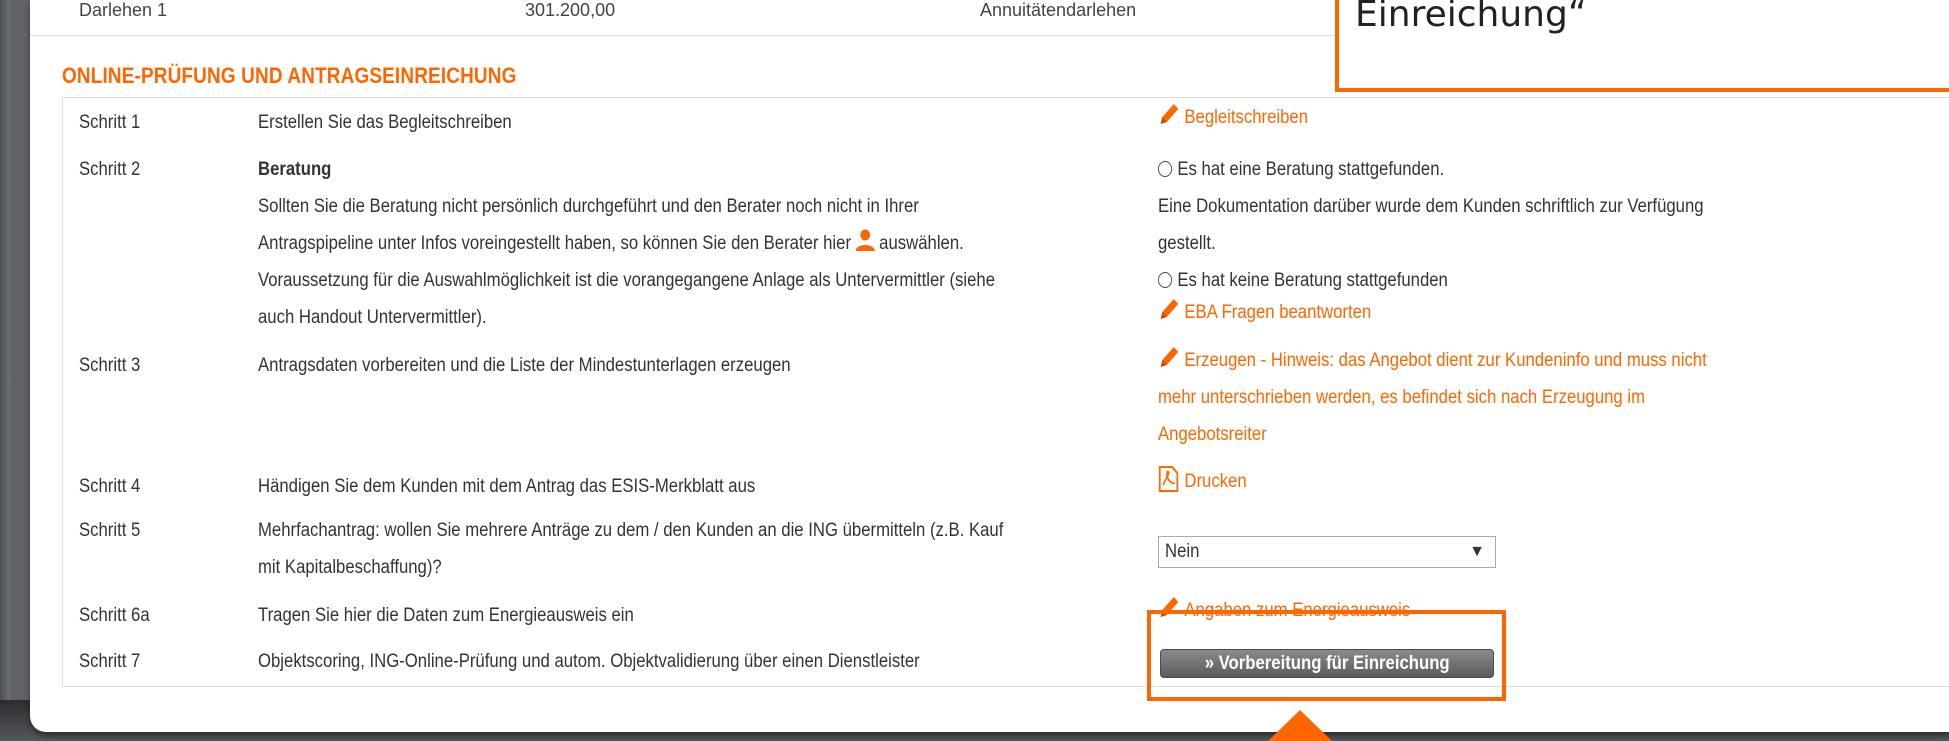 The width and height of the screenshot is (1949, 741). What do you see at coordinates (1477, 551) in the screenshot?
I see `dropdown-arrow-icon: ▼` at bounding box center [1477, 551].